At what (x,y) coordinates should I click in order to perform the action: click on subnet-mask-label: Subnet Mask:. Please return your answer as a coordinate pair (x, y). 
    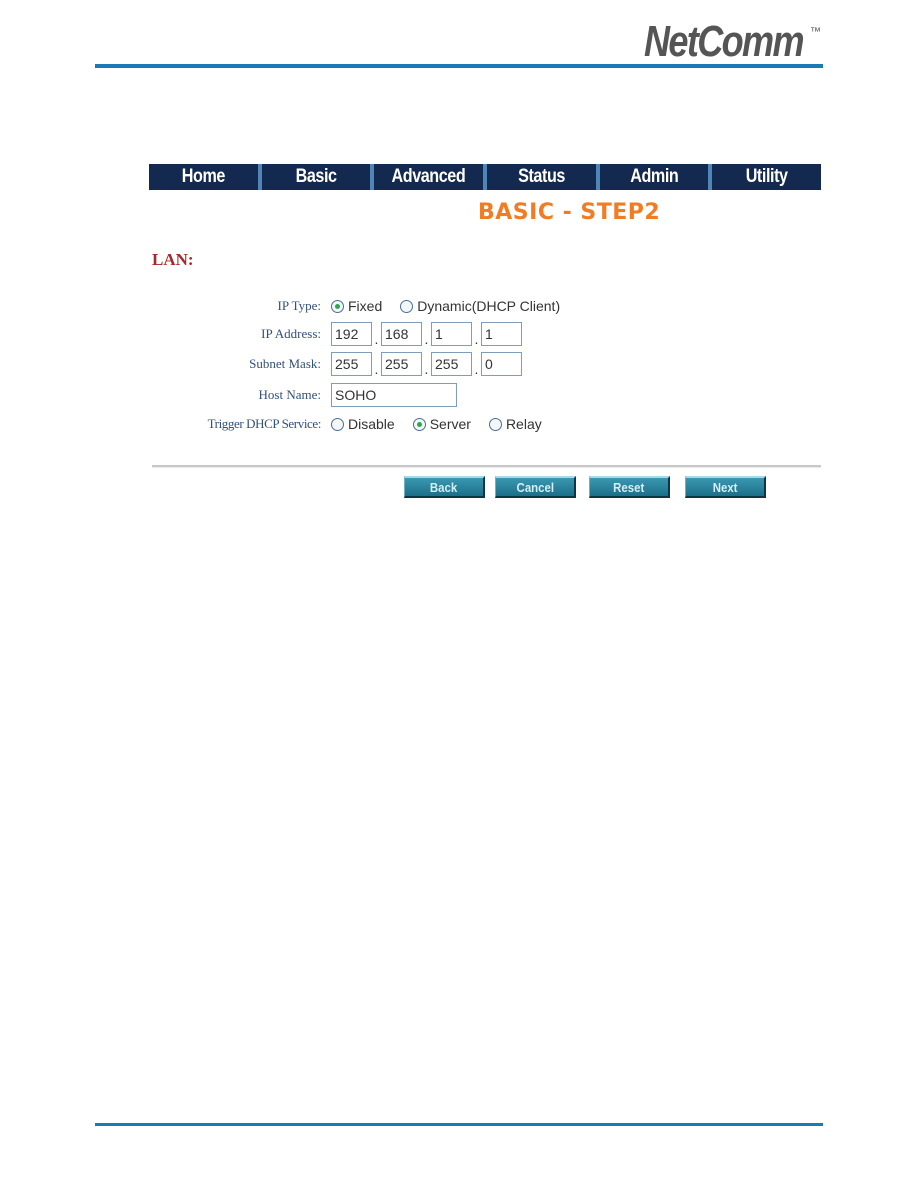
    Looking at the image, I should click on (285, 363).